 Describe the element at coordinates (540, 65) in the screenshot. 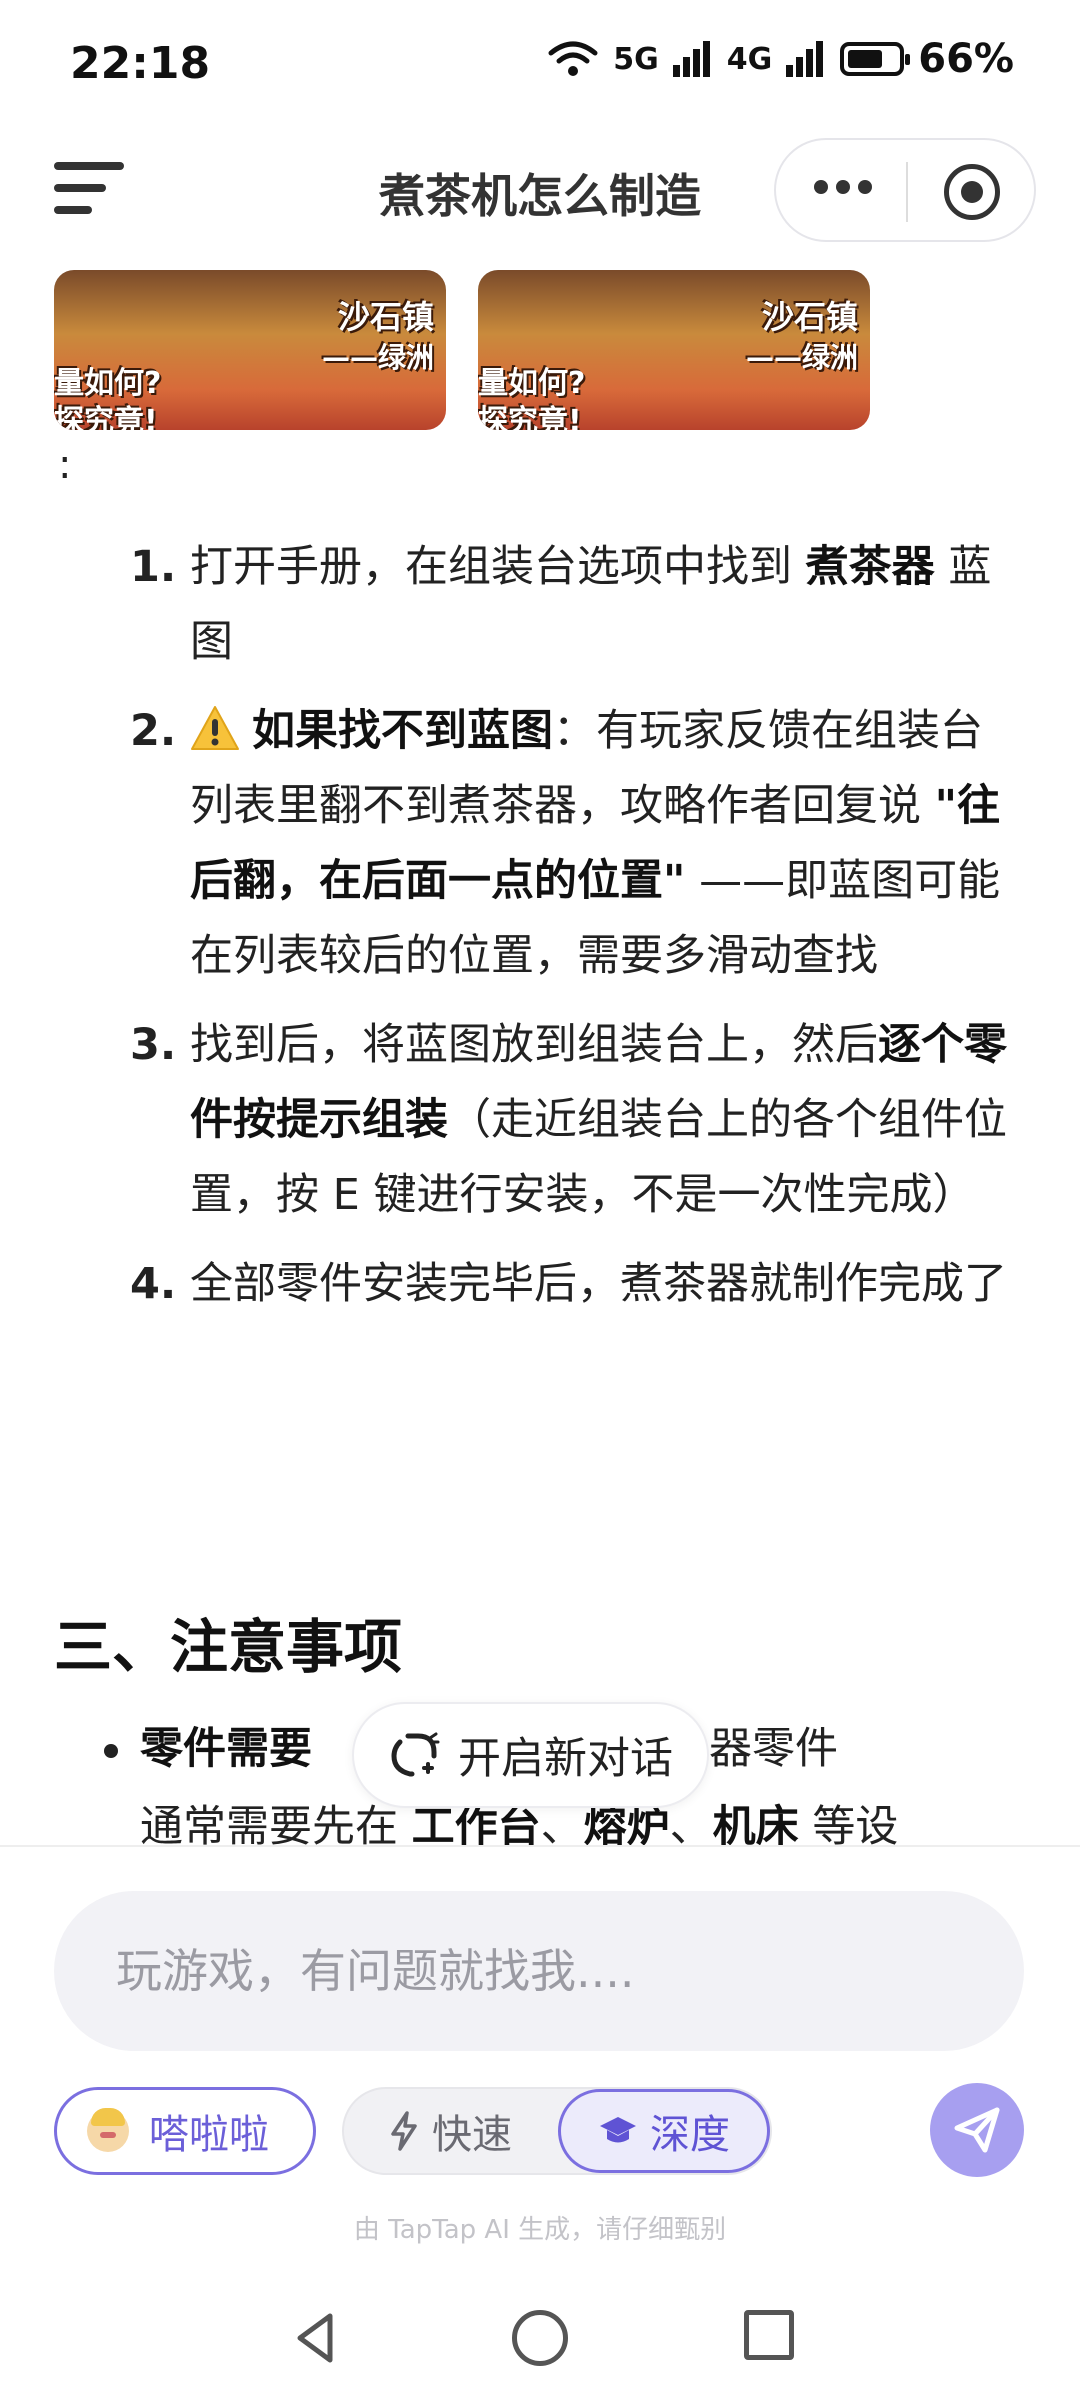

I see `status-bar: 22:18 5G 4G 66%` at that location.